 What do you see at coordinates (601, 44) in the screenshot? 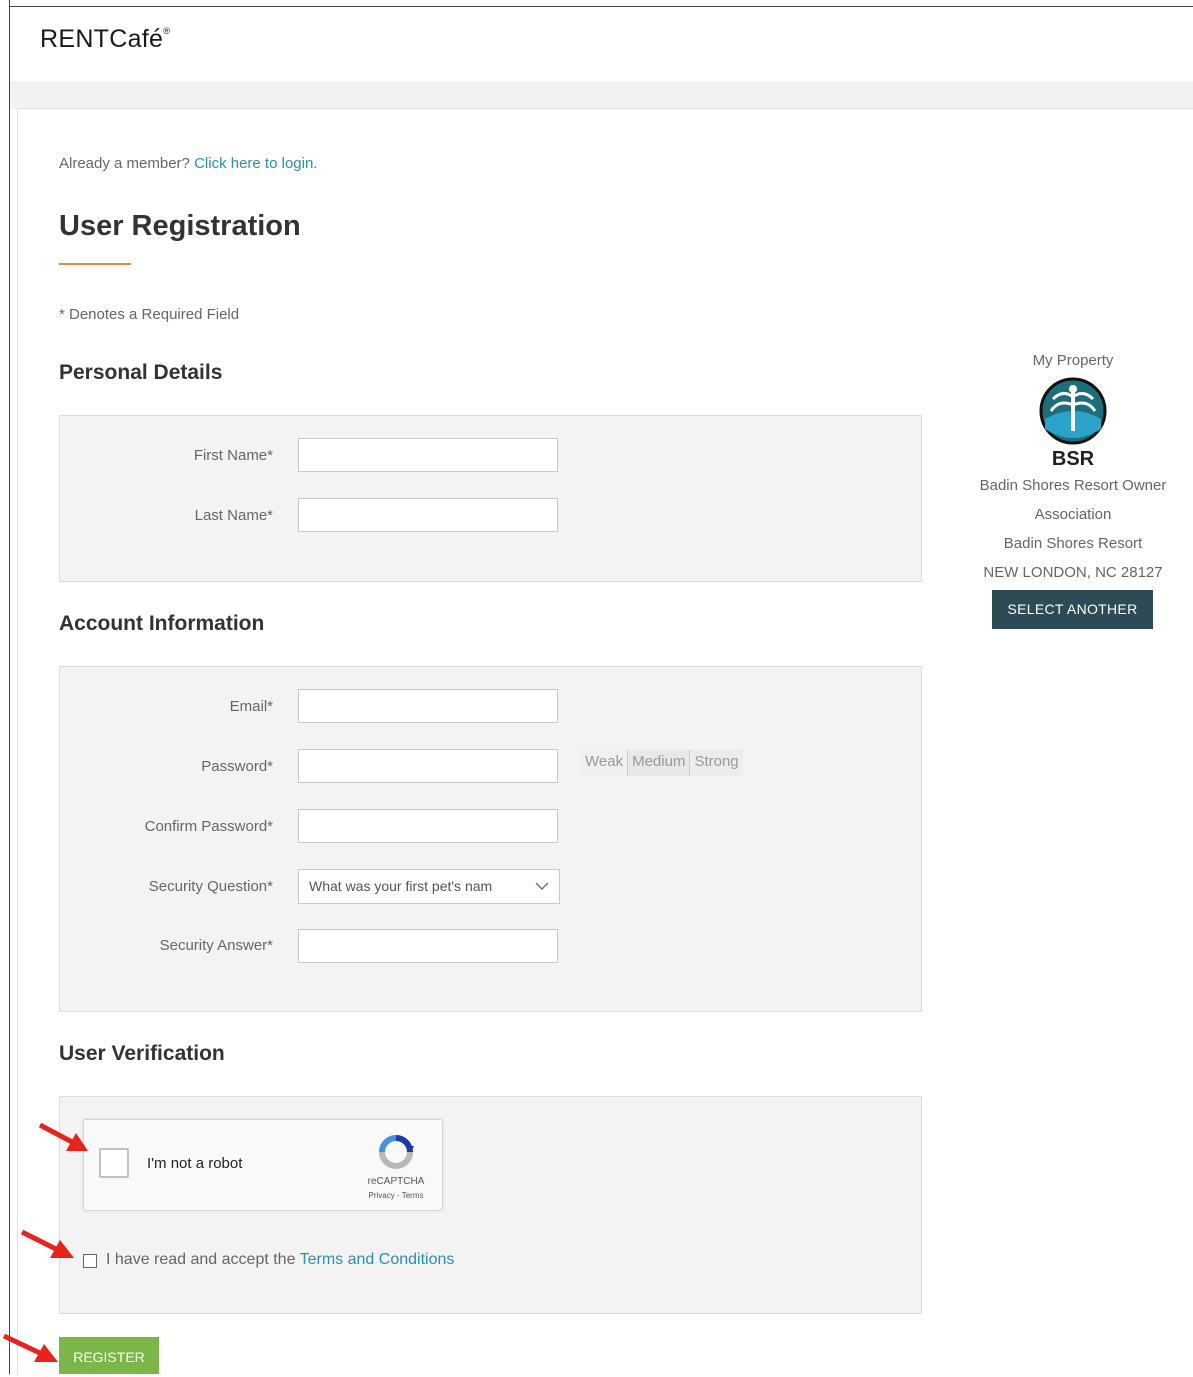
I see `site-header: RENTCafé®` at bounding box center [601, 44].